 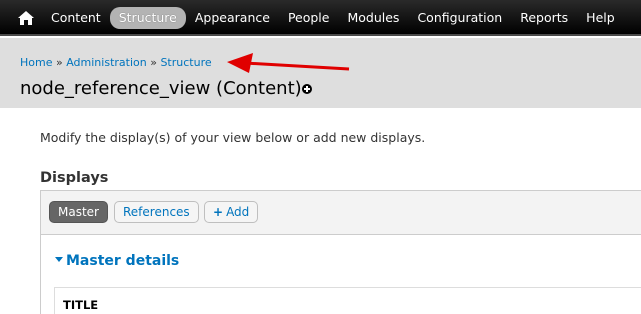 What do you see at coordinates (161, 88) in the screenshot?
I see `page-title: node_reference_view (Content)` at bounding box center [161, 88].